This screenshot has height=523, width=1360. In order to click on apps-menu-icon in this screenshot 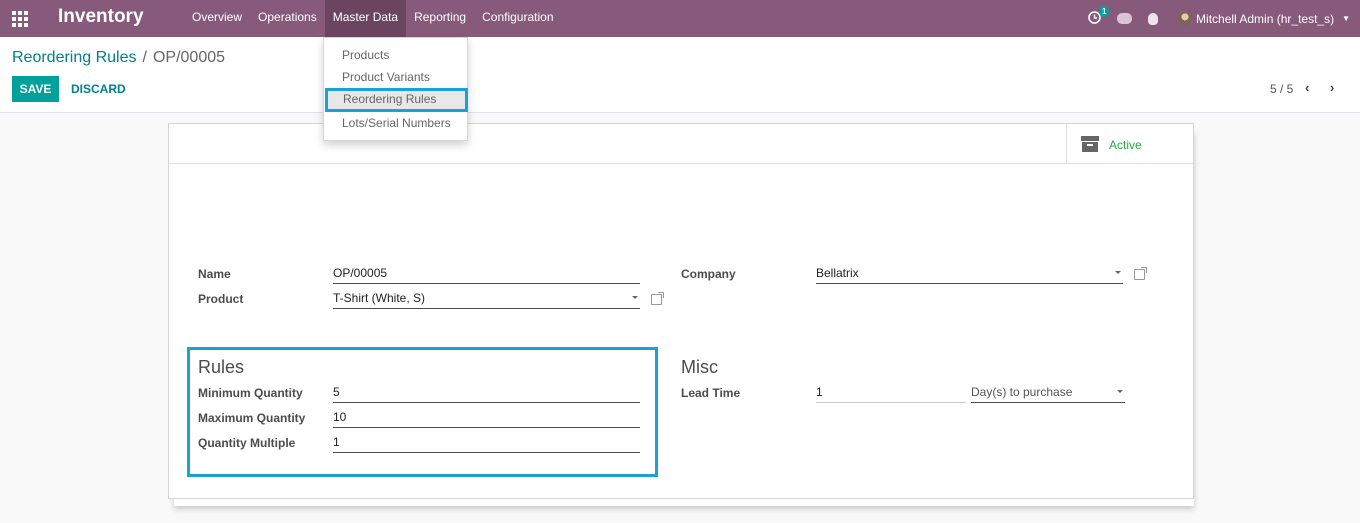, I will do `click(20, 19)`.